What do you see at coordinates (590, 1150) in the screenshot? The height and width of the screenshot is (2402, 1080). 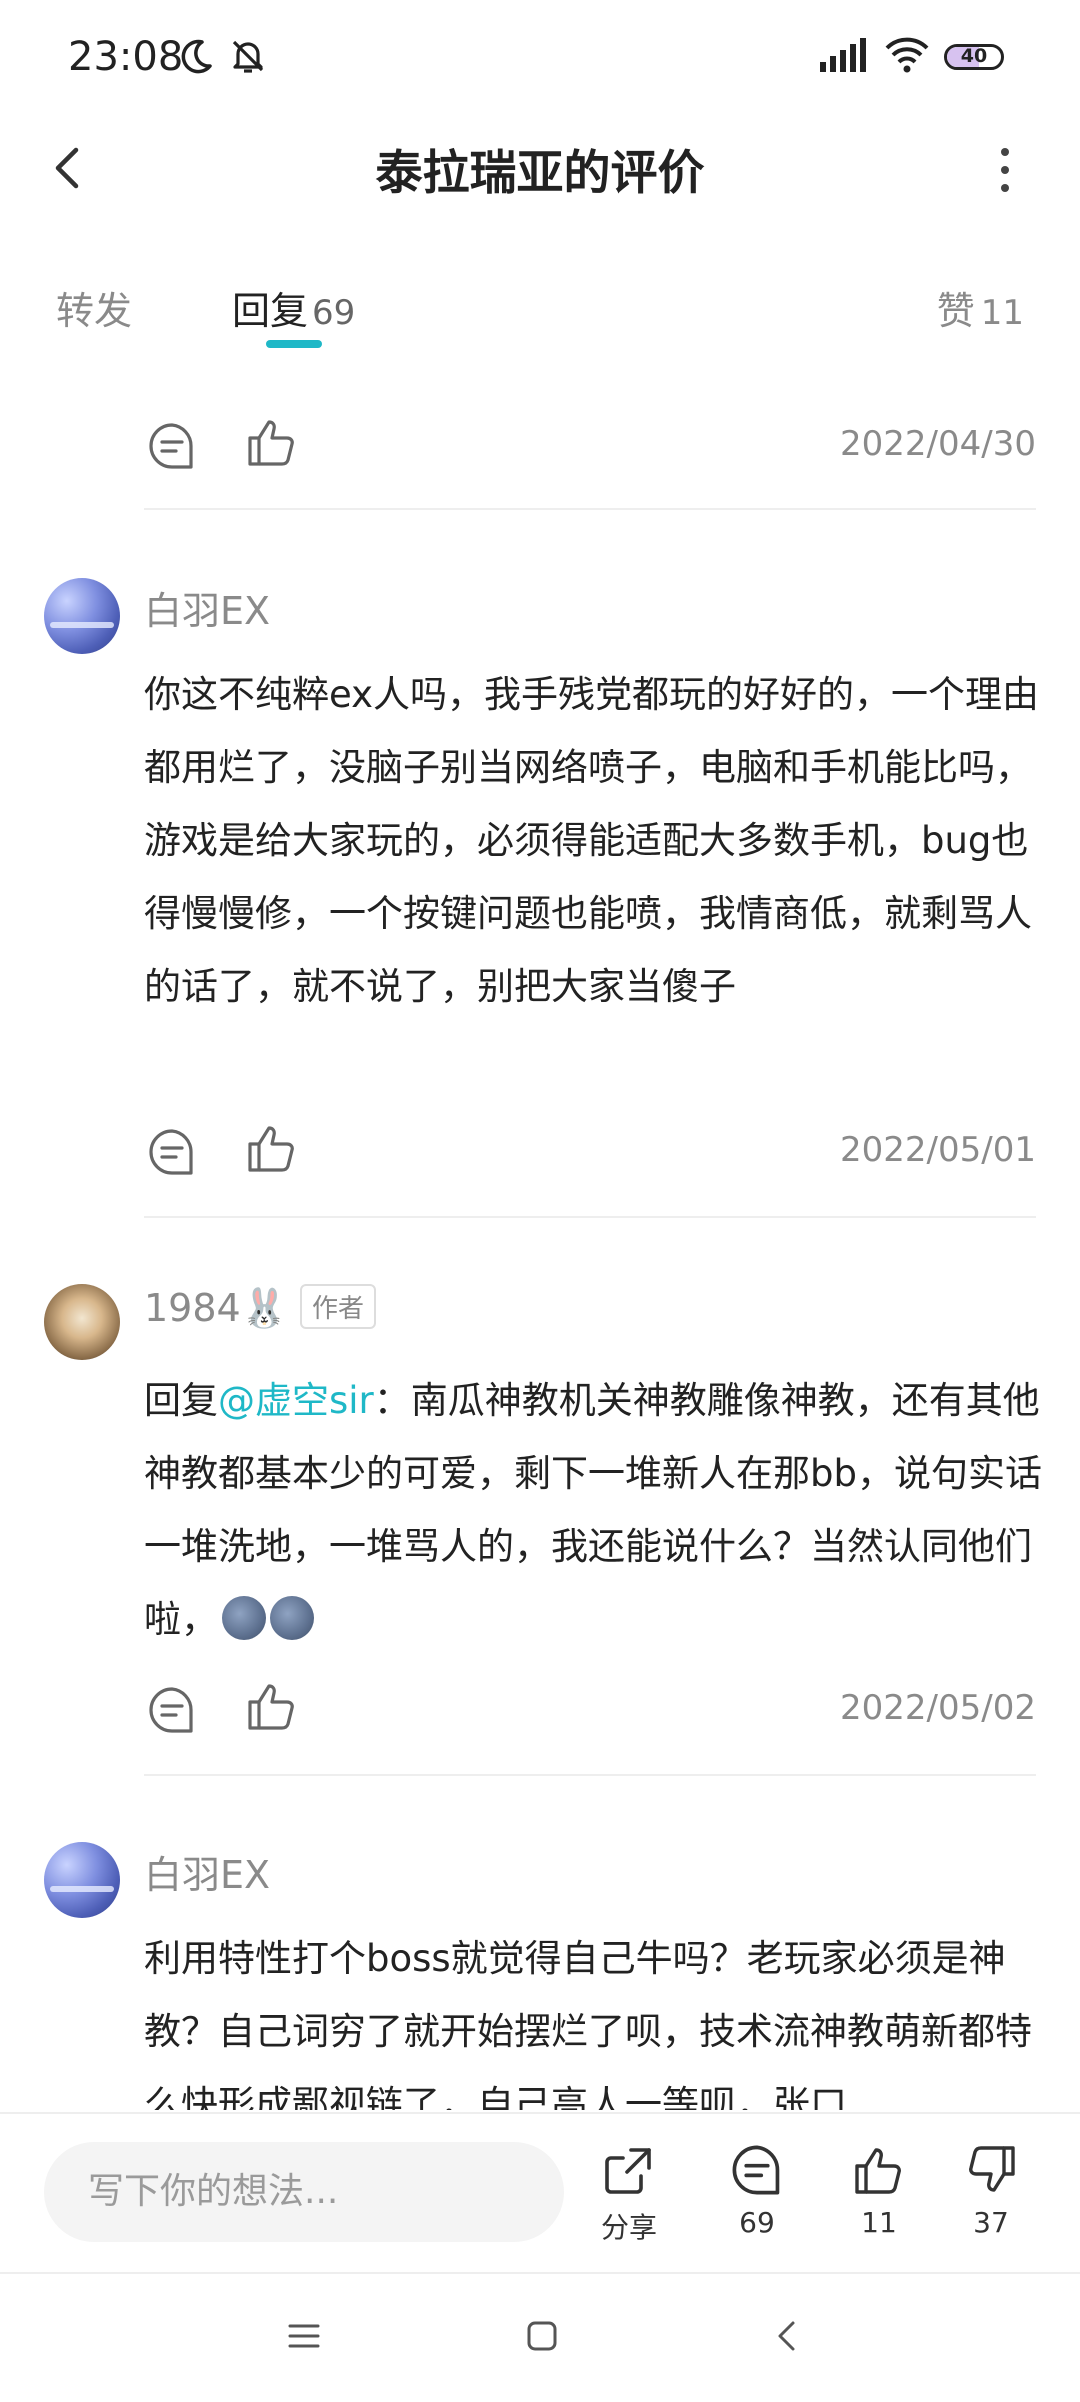 I see `reply-actions: 2022/05/01` at bounding box center [590, 1150].